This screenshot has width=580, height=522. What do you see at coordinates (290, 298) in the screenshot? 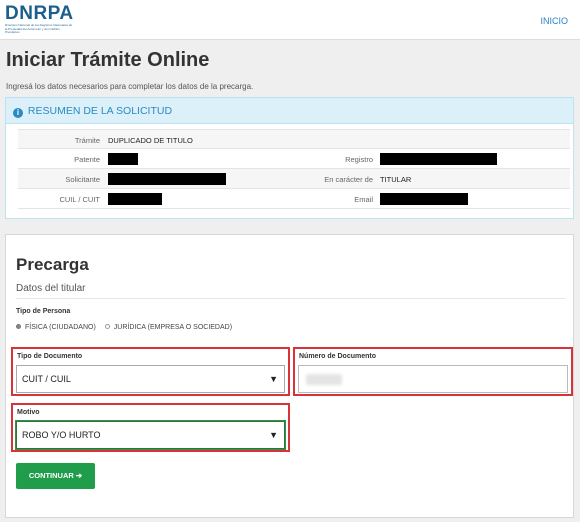
I see `divider` at bounding box center [290, 298].